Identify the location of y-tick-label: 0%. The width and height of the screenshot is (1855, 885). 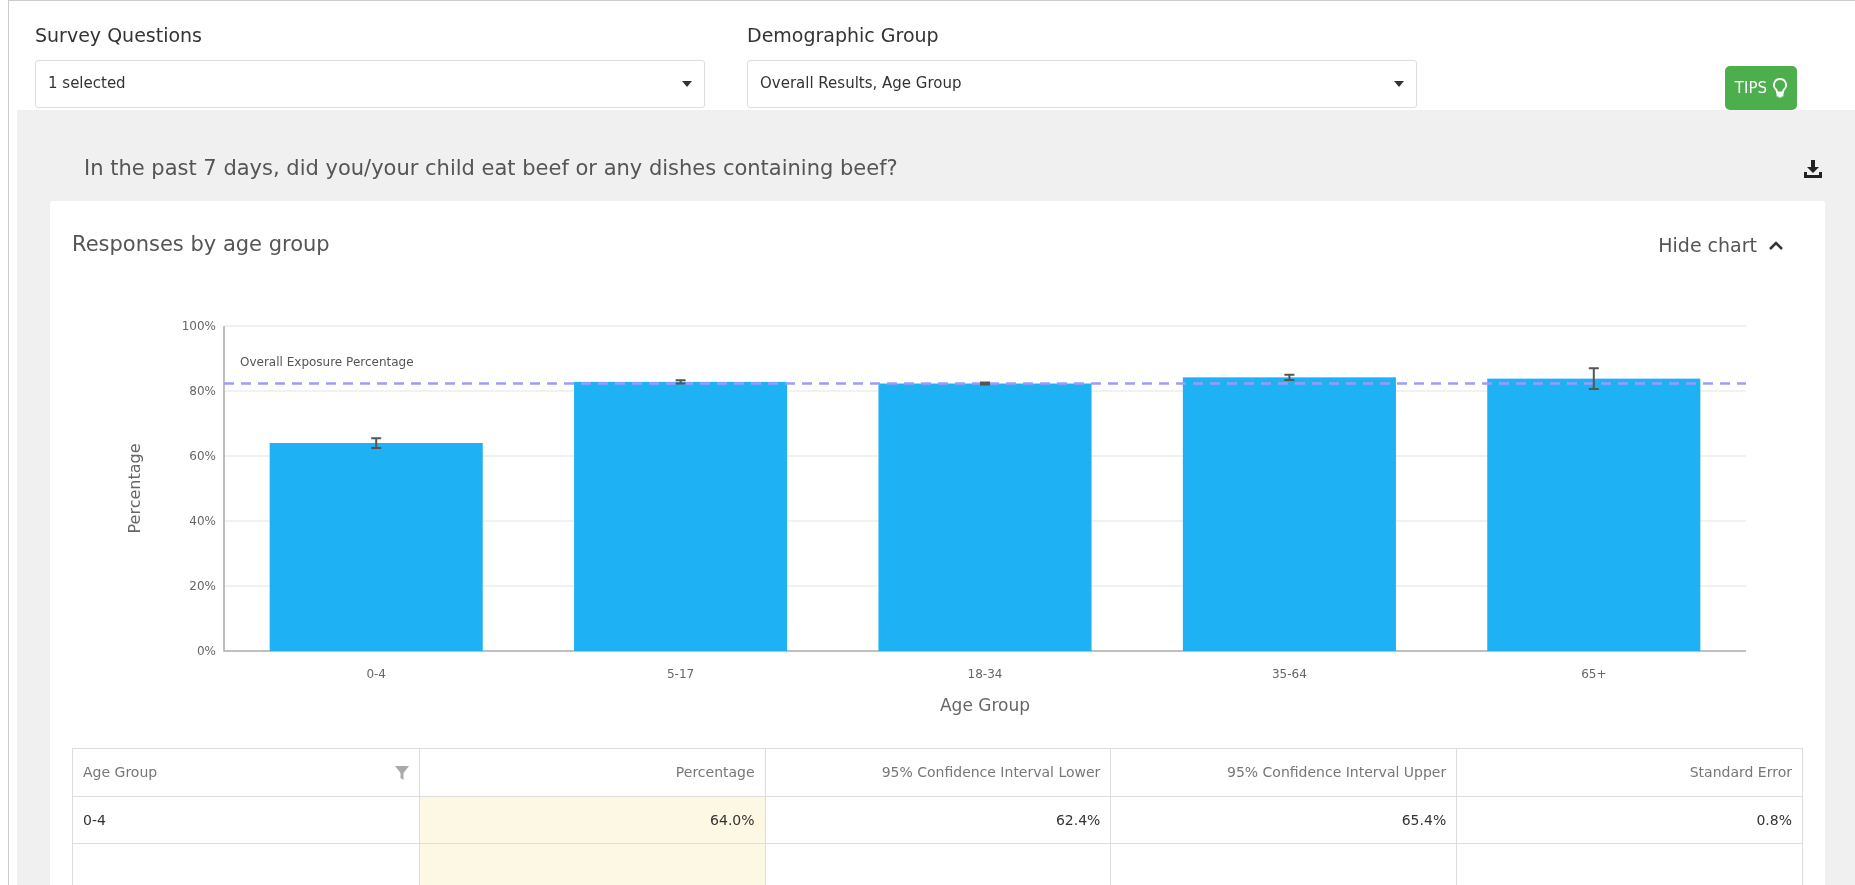
(206, 651).